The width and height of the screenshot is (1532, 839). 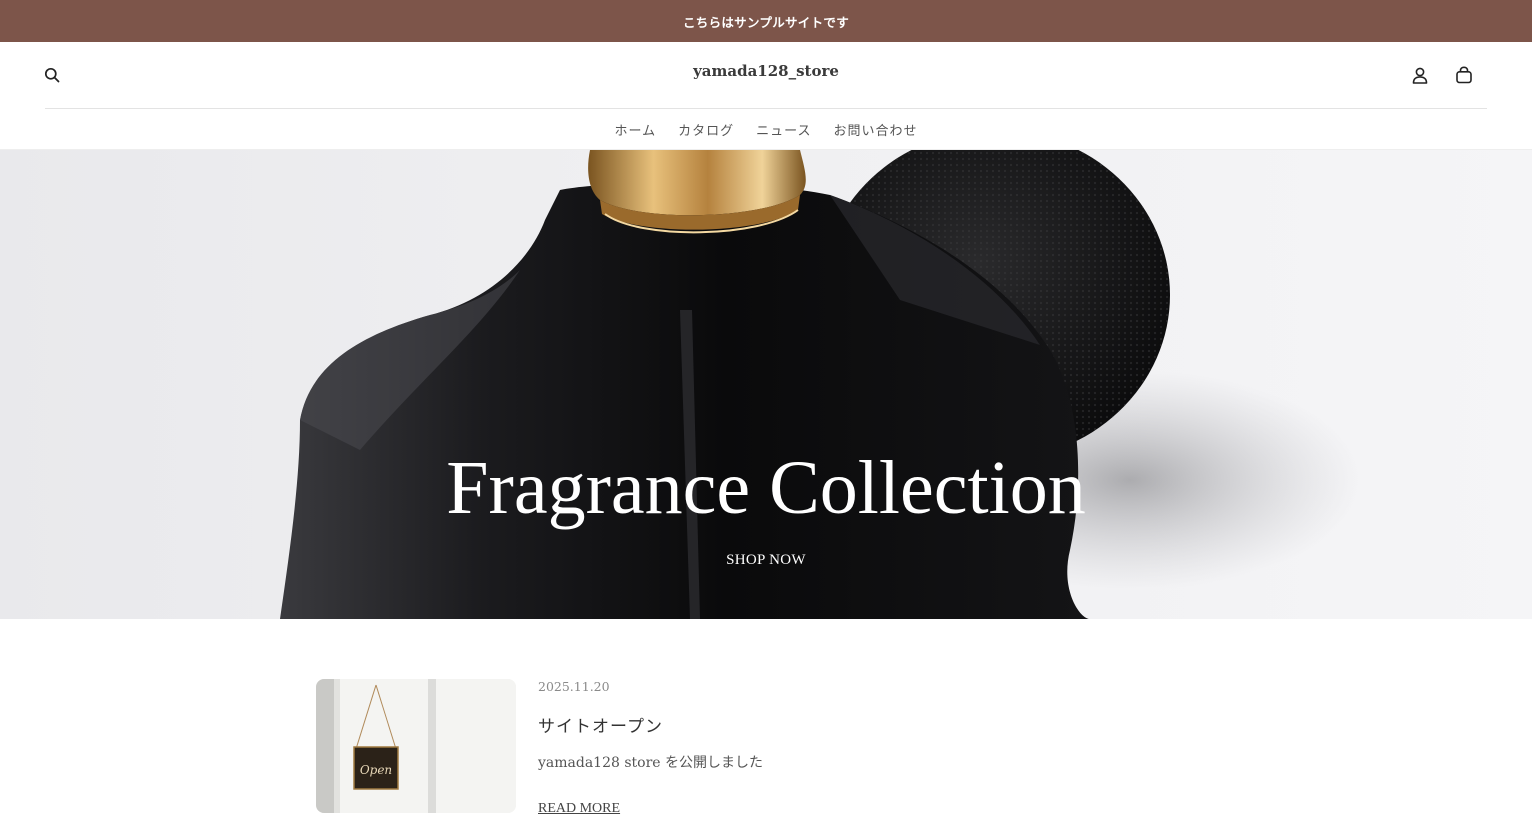 I want to click on store-logo: yamada128_store, so click(x=766, y=71).